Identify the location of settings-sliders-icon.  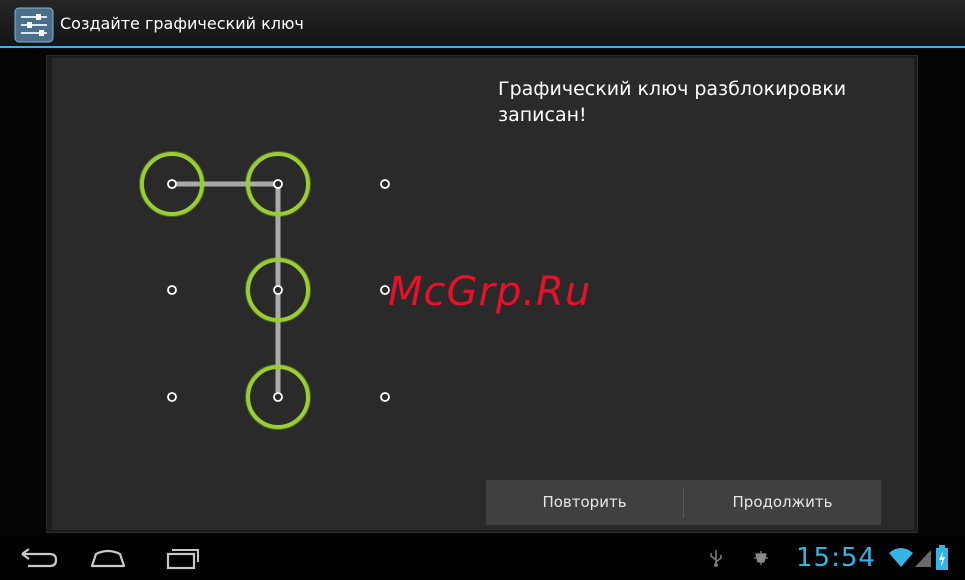
(34, 25).